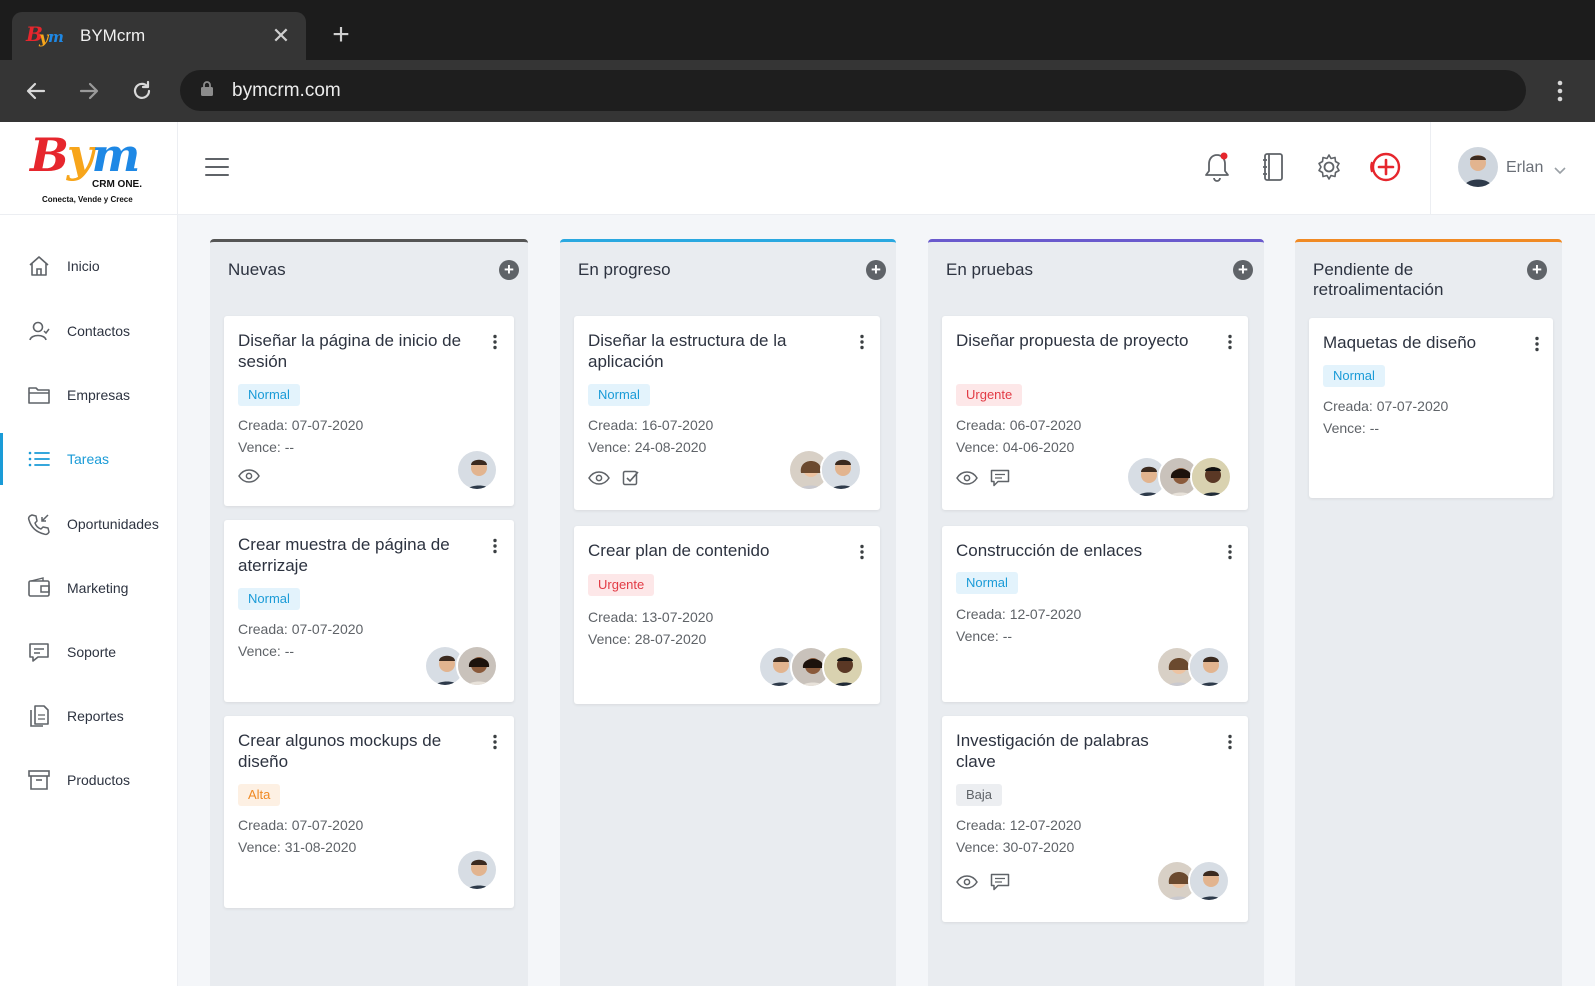 The image size is (1595, 986). I want to click on home-icon, so click(39, 266).